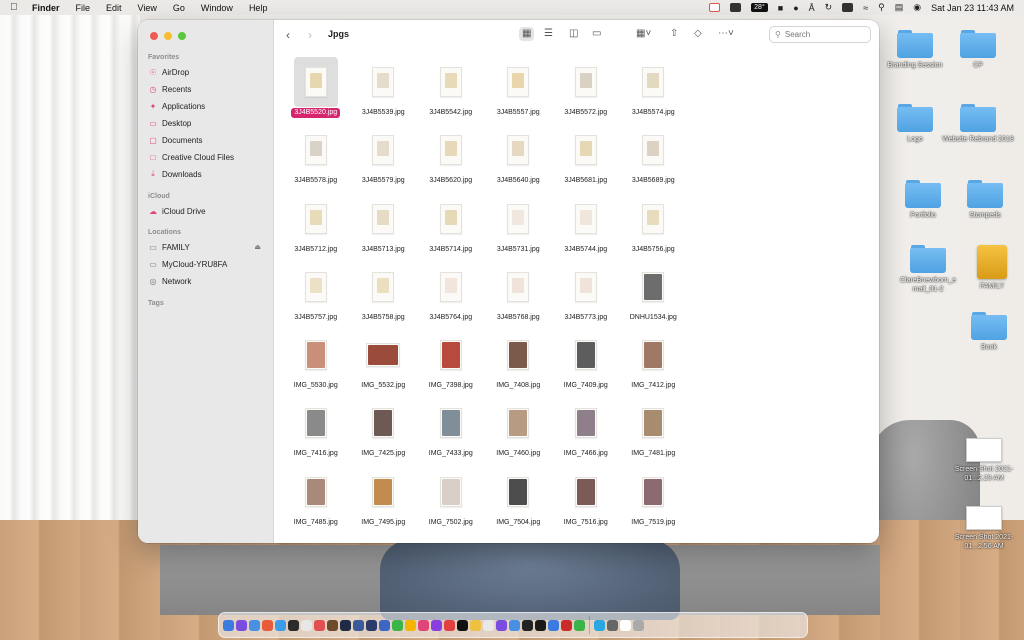 This screenshot has width=1024, height=640. What do you see at coordinates (586, 296) in the screenshot?
I see `file-item: 3J4B5773.jpg` at bounding box center [586, 296].